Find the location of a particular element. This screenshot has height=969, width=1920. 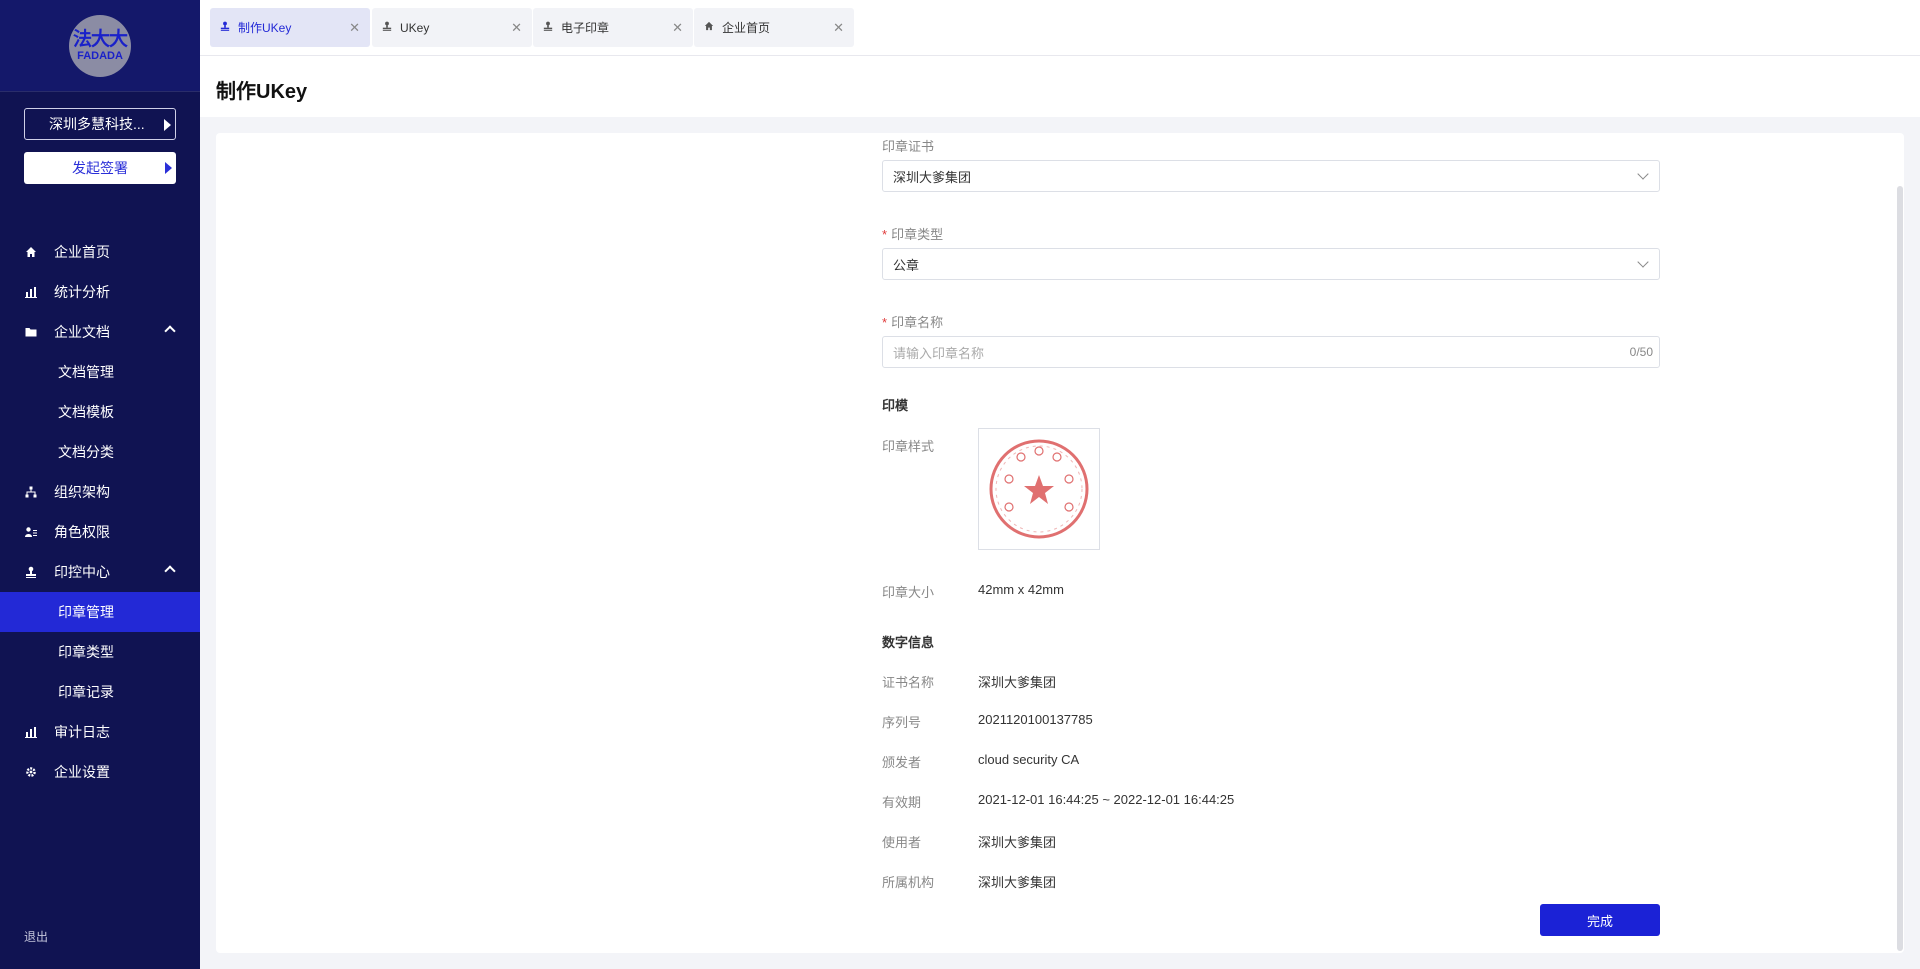

done-button: 完成 is located at coordinates (1600, 920).